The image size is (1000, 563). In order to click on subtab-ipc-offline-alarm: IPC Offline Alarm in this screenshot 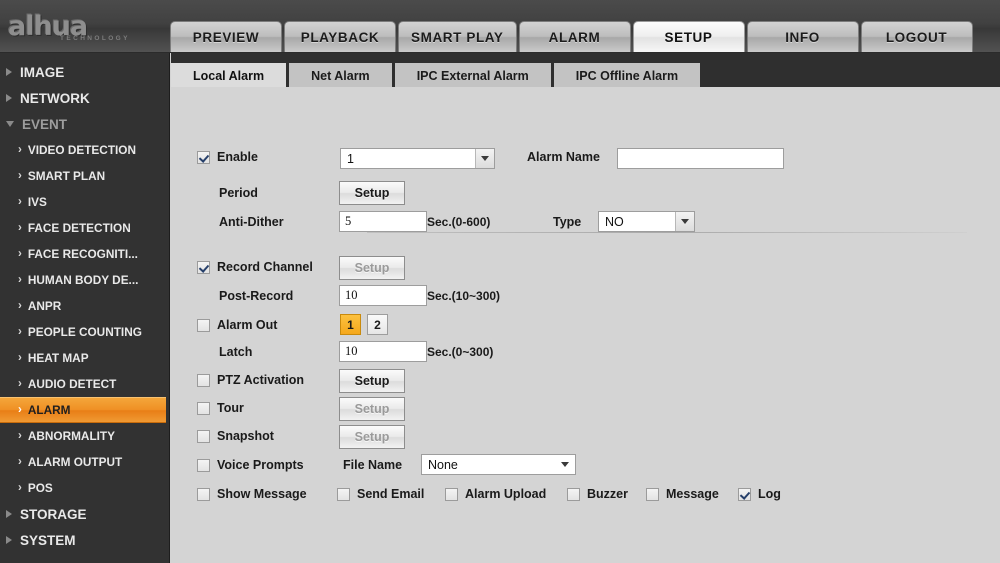, I will do `click(628, 76)`.